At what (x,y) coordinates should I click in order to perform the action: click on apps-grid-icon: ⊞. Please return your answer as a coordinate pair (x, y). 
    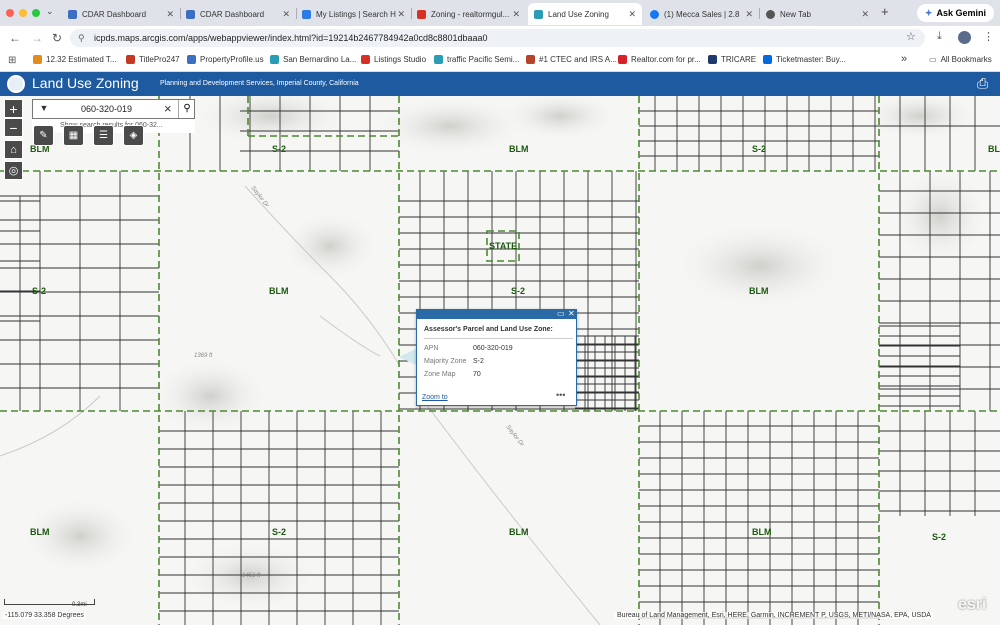
    Looking at the image, I should click on (12, 60).